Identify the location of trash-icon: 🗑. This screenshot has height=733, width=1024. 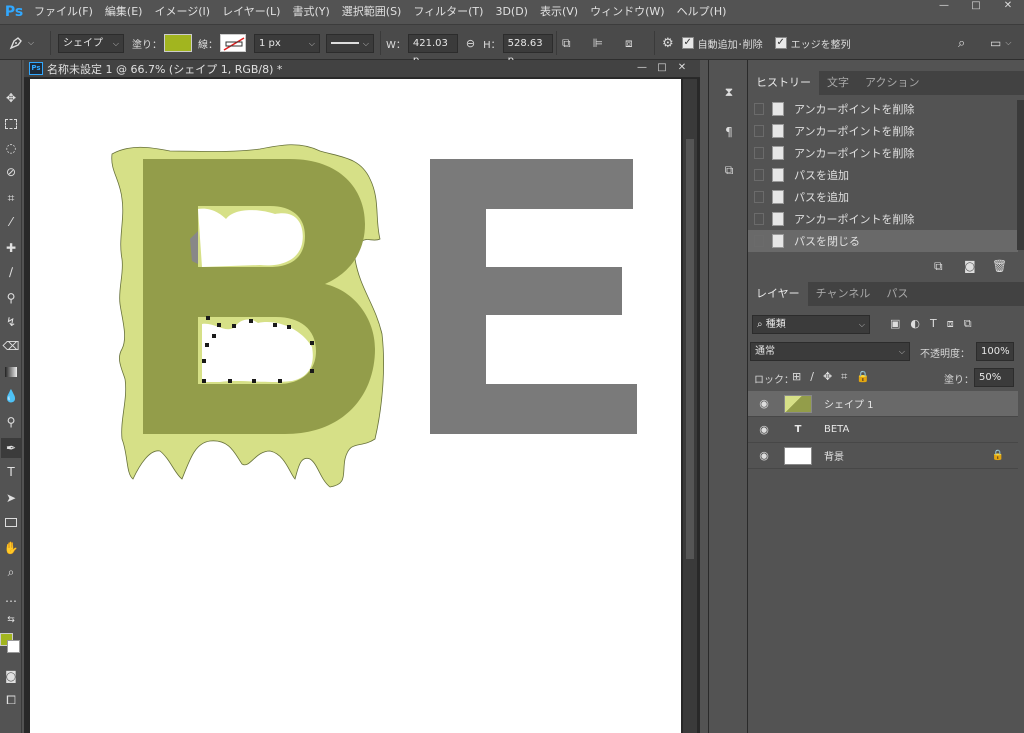
(999, 266).